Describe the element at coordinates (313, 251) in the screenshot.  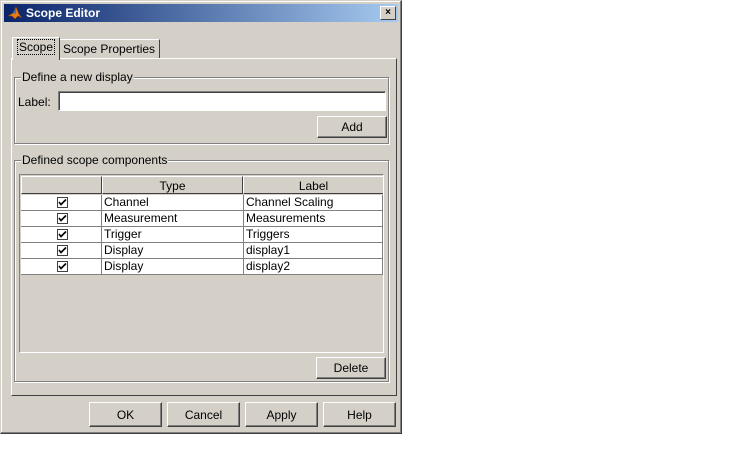
I see `label-cell: display1` at that location.